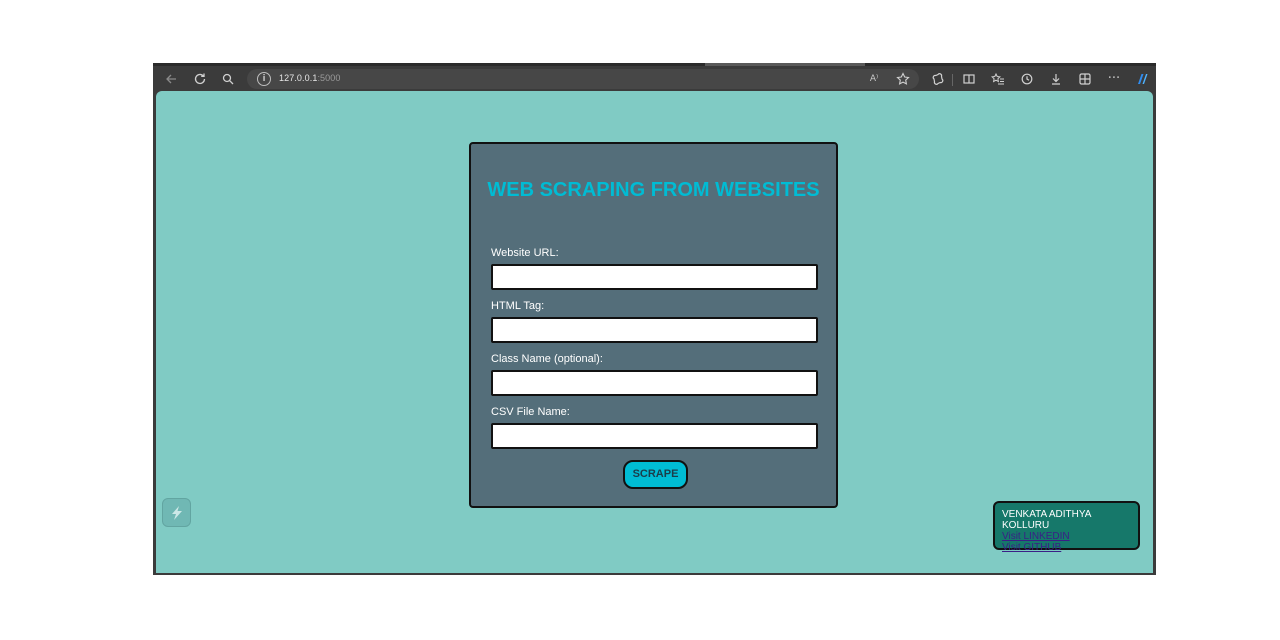 The width and height of the screenshot is (1280, 640). Describe the element at coordinates (547, 359) in the screenshot. I see `class-name-label: Class Name (optional):` at that location.